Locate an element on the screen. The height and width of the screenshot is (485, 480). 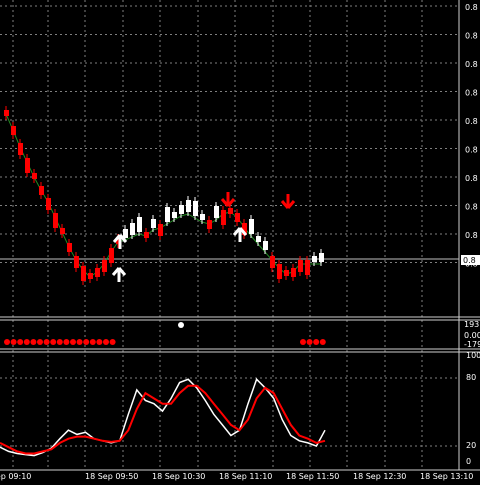
indicator-tick-label: -179 is located at coordinates (472, 344).